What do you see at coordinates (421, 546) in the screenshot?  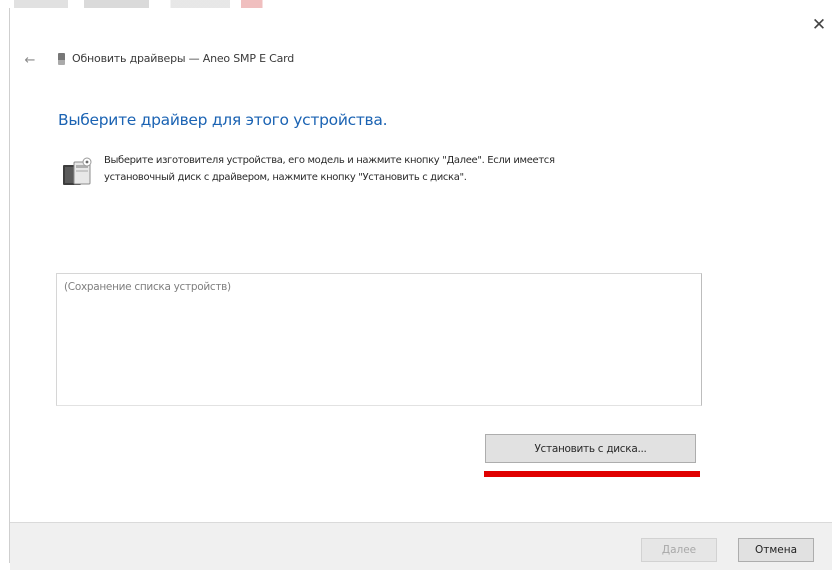 I see `footer-bar: Далее Отмена` at bounding box center [421, 546].